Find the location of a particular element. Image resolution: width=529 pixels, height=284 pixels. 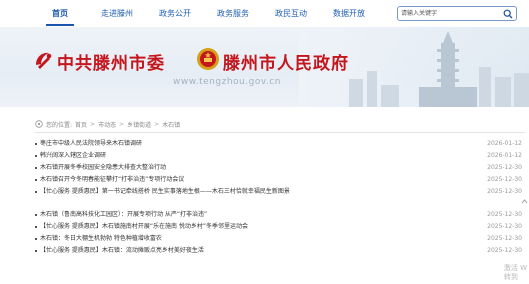

news-title-link: 木石镇召开今冬明春能征攀打“打非治违”专项行动会议 is located at coordinates (112, 180).